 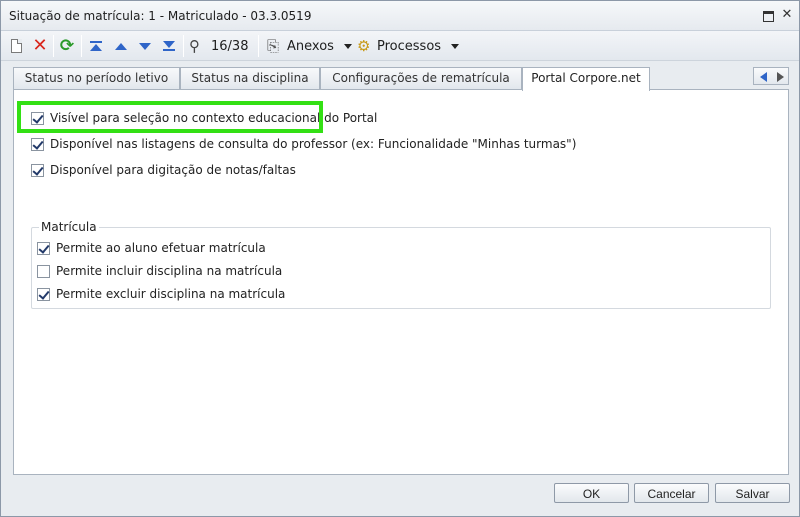 I want to click on ok-button: OK, so click(x=591, y=493).